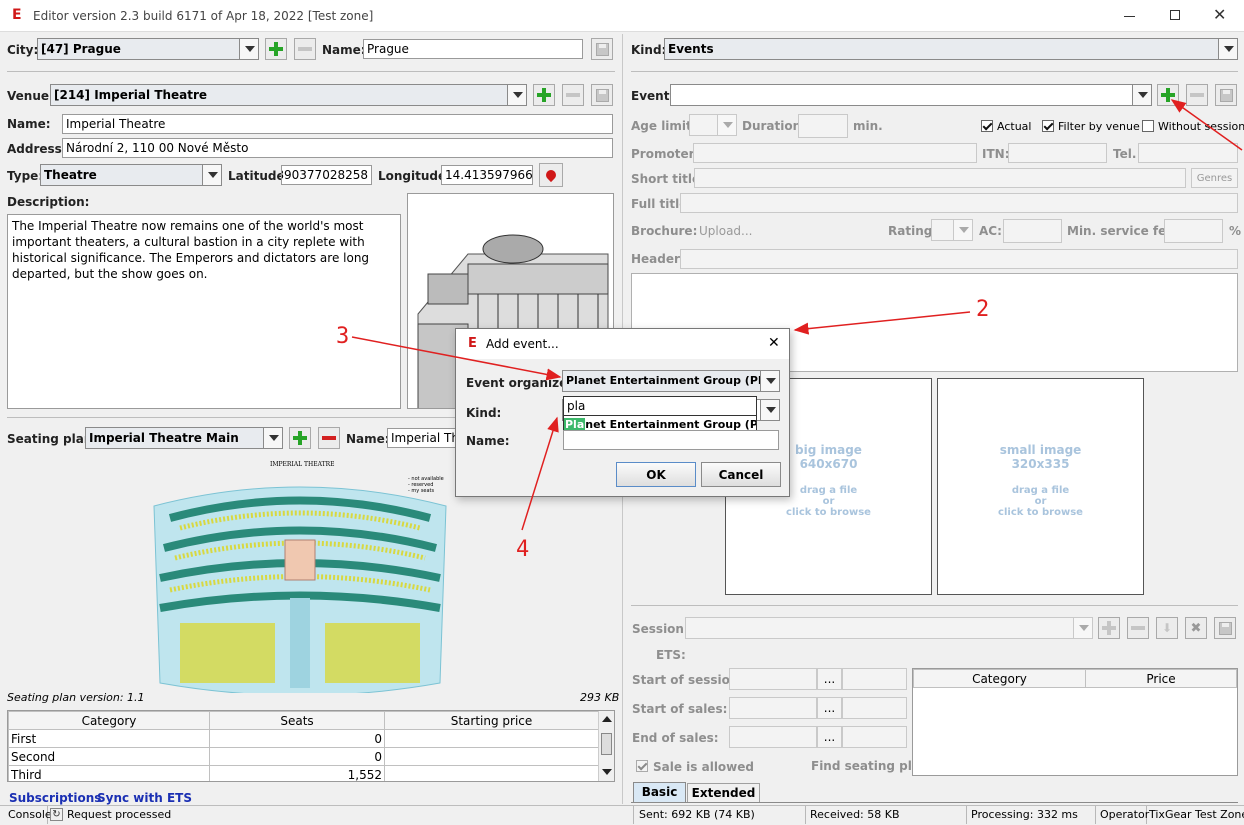 Image resolution: width=1244 pixels, height=825 pixels. I want to click on city-combo: [47] Prague, so click(148, 49).